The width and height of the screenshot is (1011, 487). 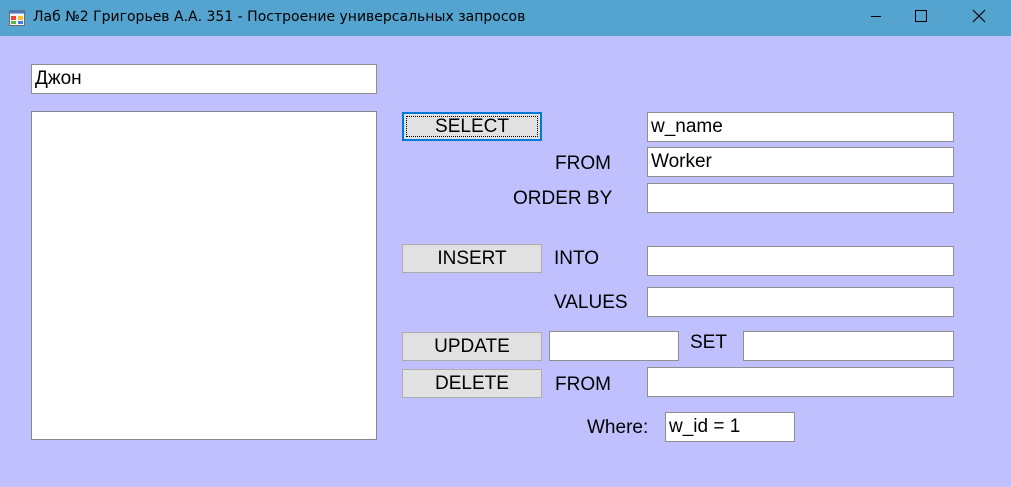 What do you see at coordinates (591, 302) in the screenshot?
I see `values-label: VALUES` at bounding box center [591, 302].